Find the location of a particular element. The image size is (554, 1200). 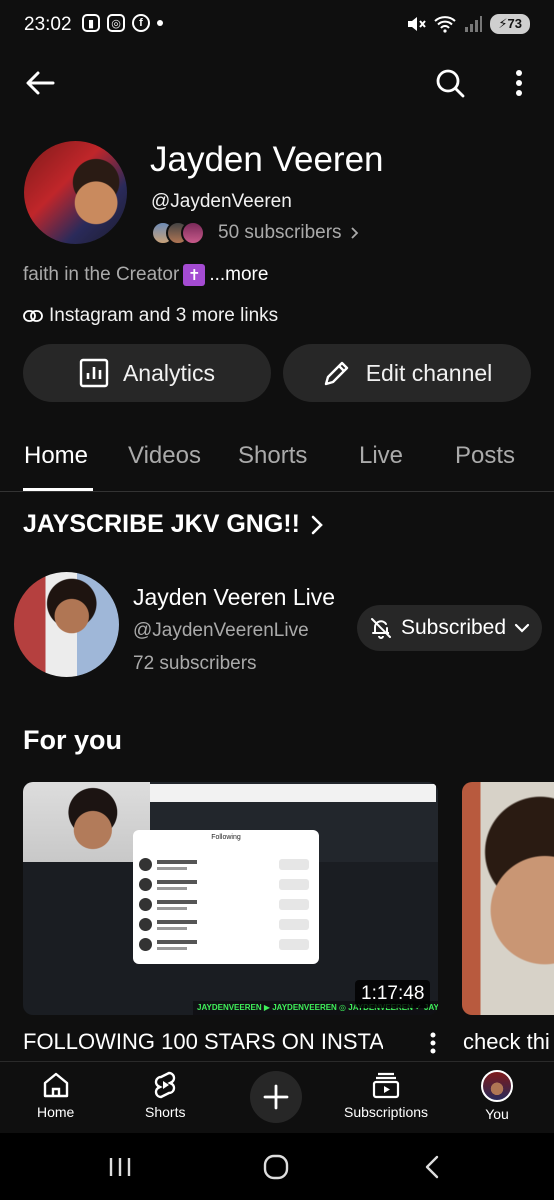

thumb-following-modal: Following is located at coordinates (226, 897).